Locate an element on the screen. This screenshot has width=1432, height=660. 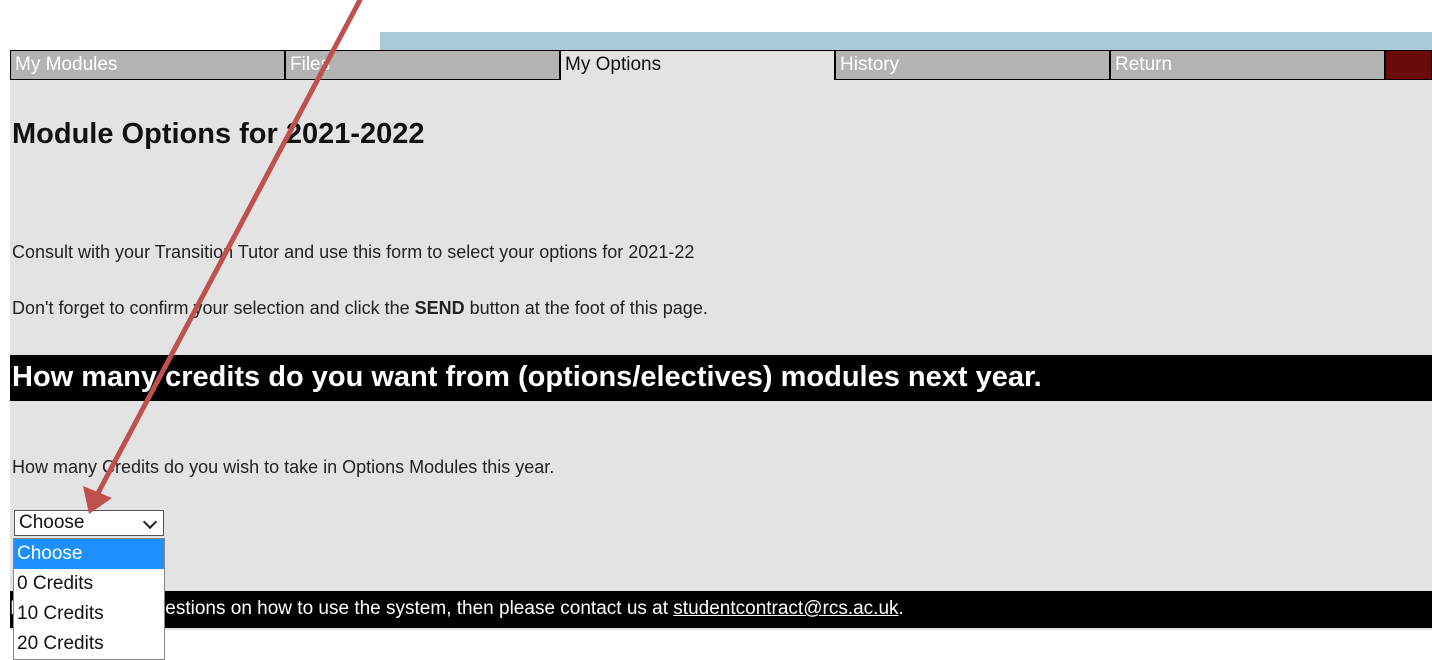
chevron-down-icon is located at coordinates (150, 522).